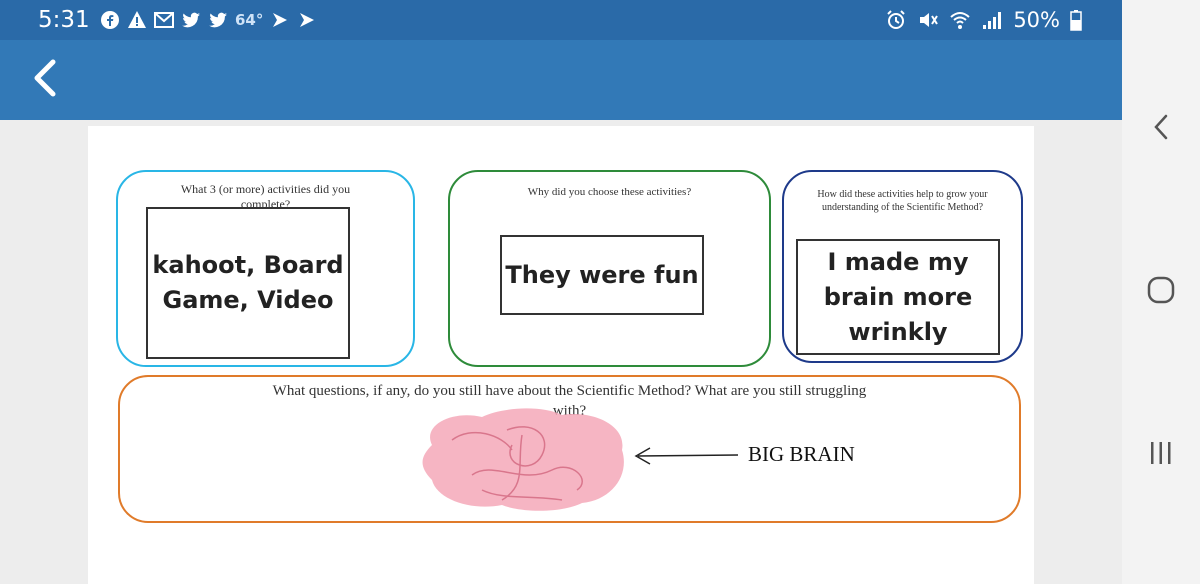 The height and width of the screenshot is (584, 1200). Describe the element at coordinates (602, 275) in the screenshot. I see `answer-box: They were fun` at that location.